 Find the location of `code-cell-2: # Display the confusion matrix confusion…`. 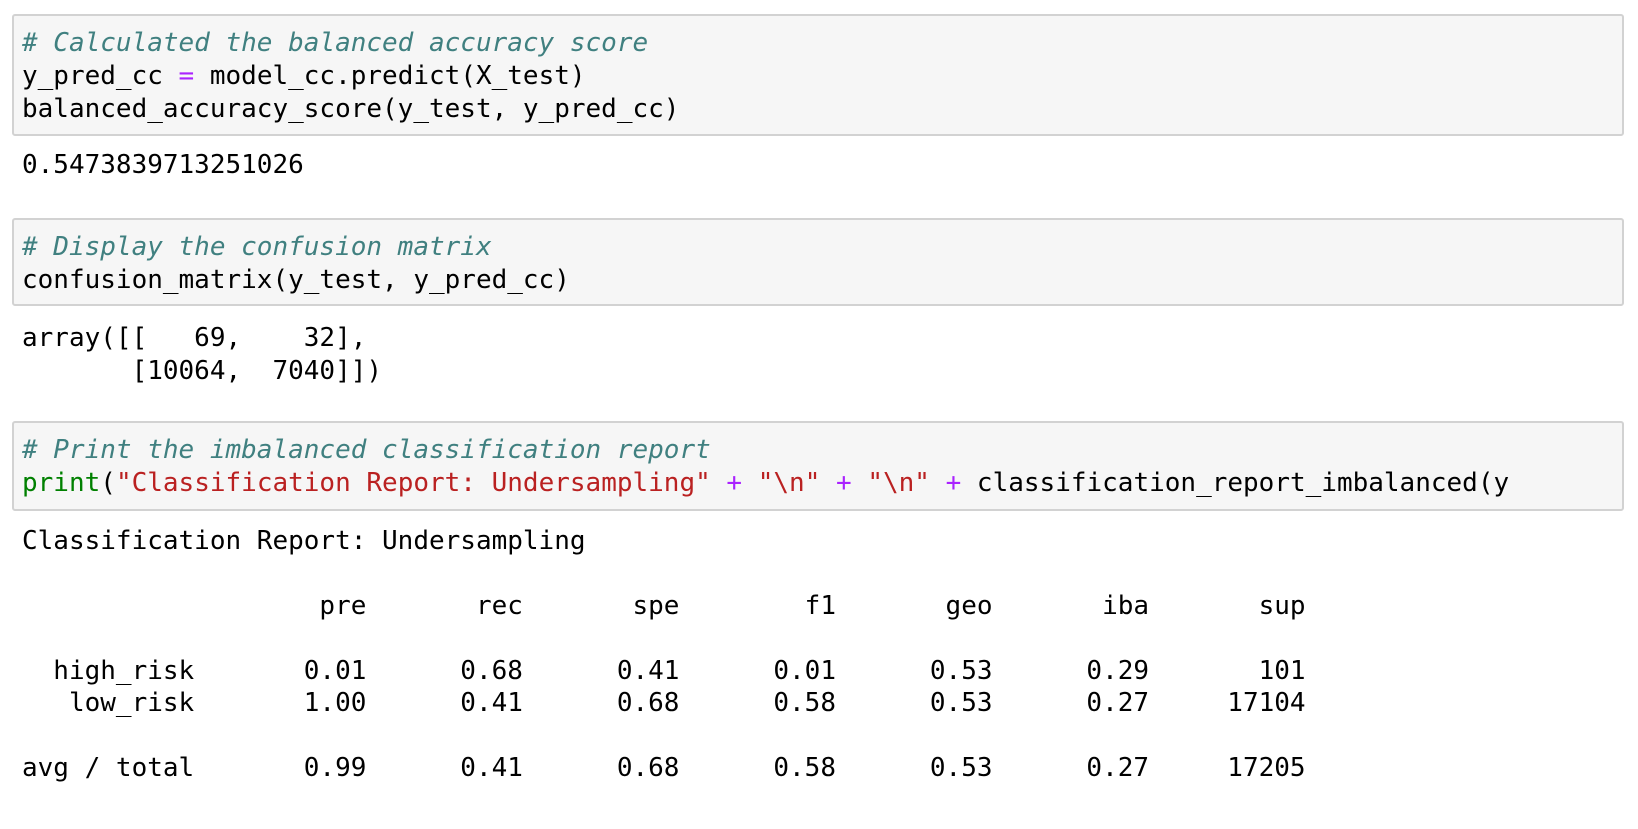

code-cell-2: # Display the confusion matrix confusion… is located at coordinates (818, 262).